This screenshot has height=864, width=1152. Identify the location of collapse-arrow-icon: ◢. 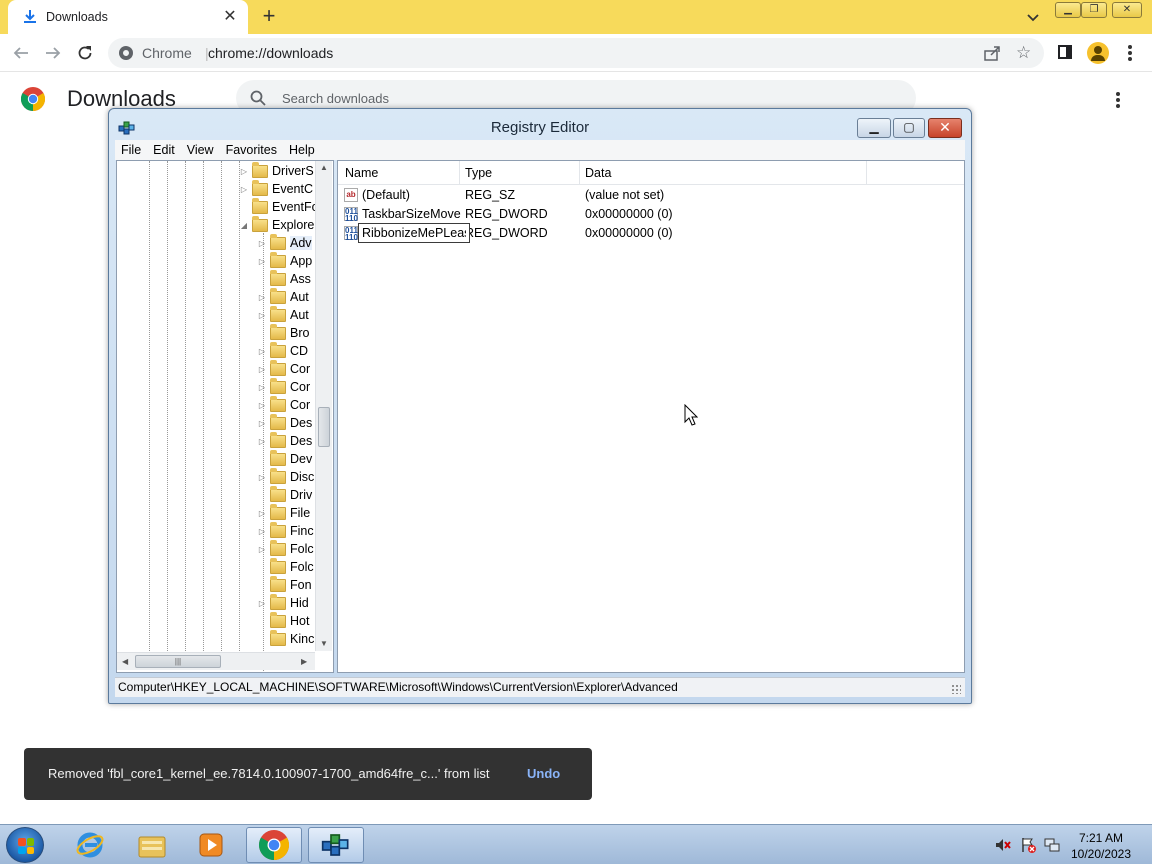
(244, 225).